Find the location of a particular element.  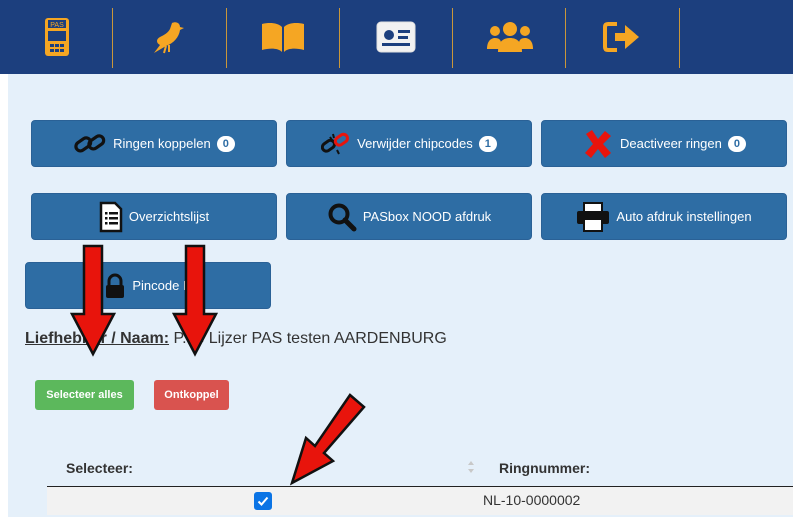

pasbox-device-icon: PAS is located at coordinates (56, 37).